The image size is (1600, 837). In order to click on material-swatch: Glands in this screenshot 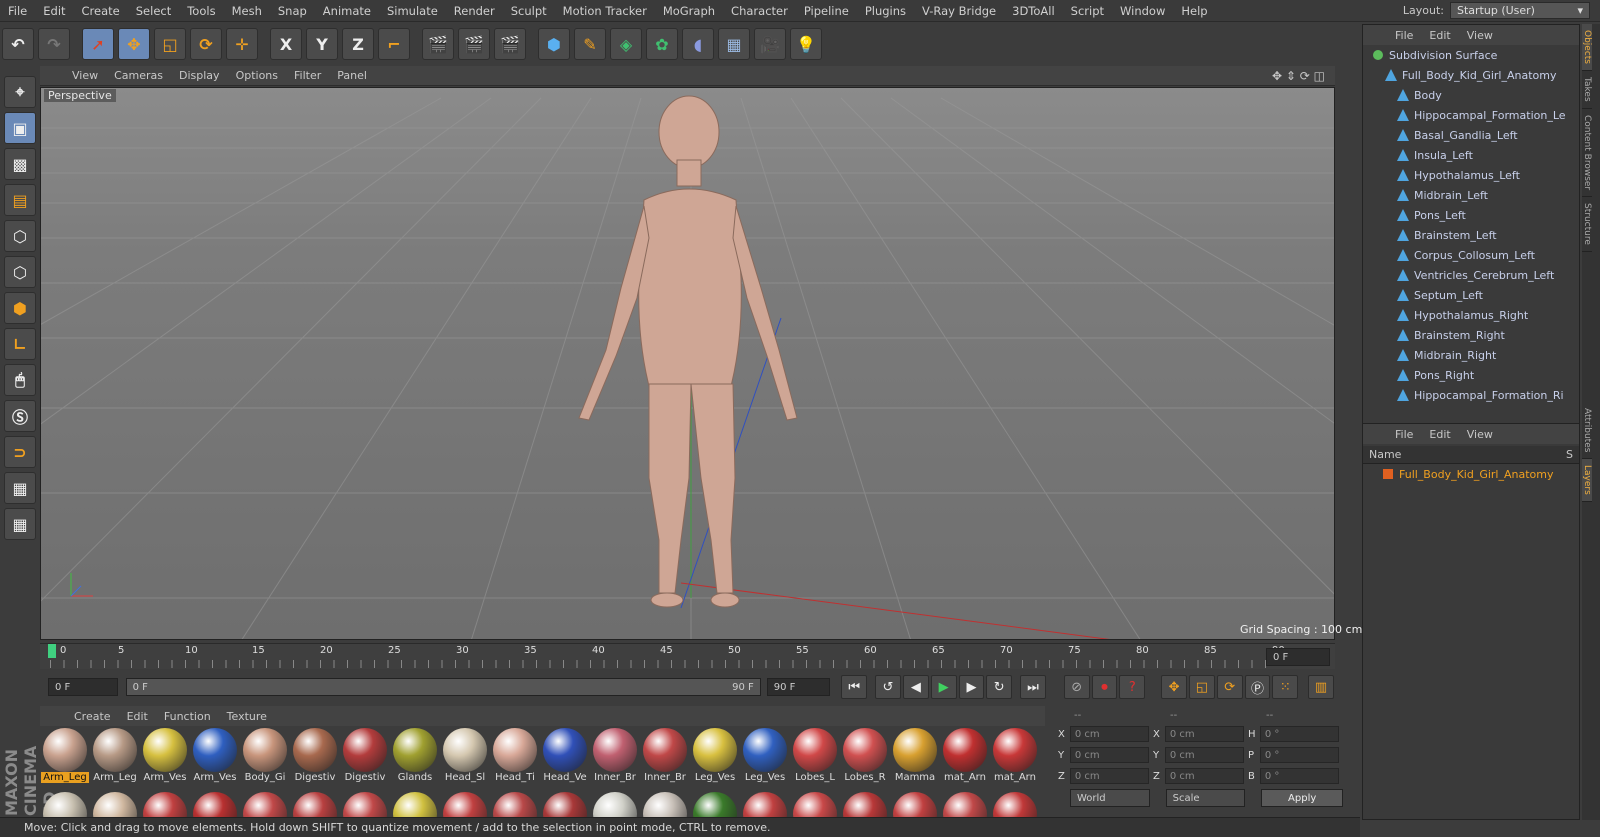, I will do `click(415, 759)`.